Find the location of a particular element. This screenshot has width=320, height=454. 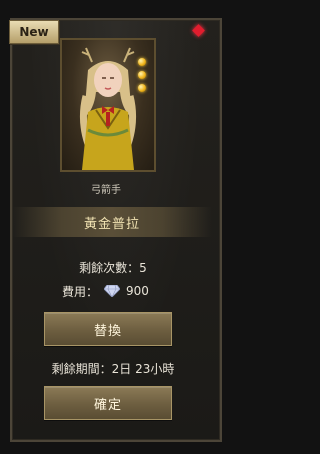

remaining-count: 剩餘次數：5 is located at coordinates (113, 268).